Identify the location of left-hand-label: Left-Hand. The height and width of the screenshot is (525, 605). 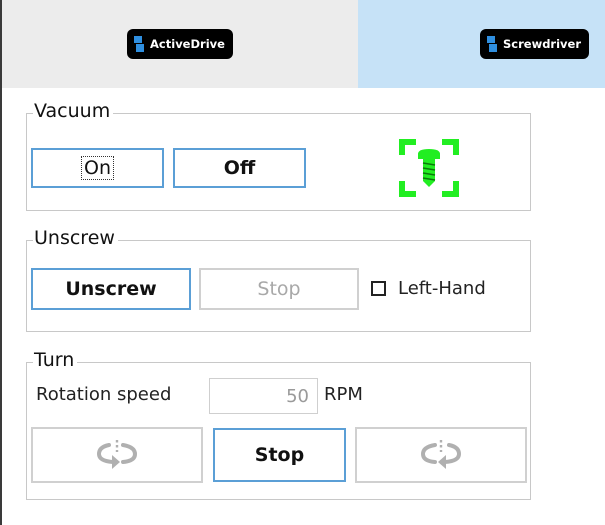
(442, 288).